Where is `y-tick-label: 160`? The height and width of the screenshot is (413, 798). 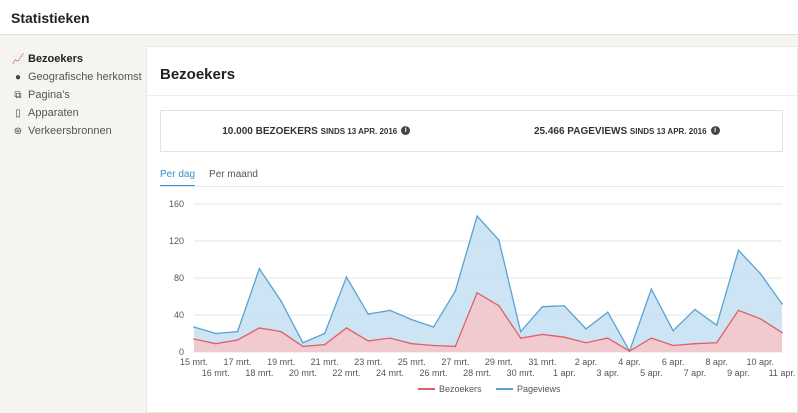 y-tick-label: 160 is located at coordinates (176, 204).